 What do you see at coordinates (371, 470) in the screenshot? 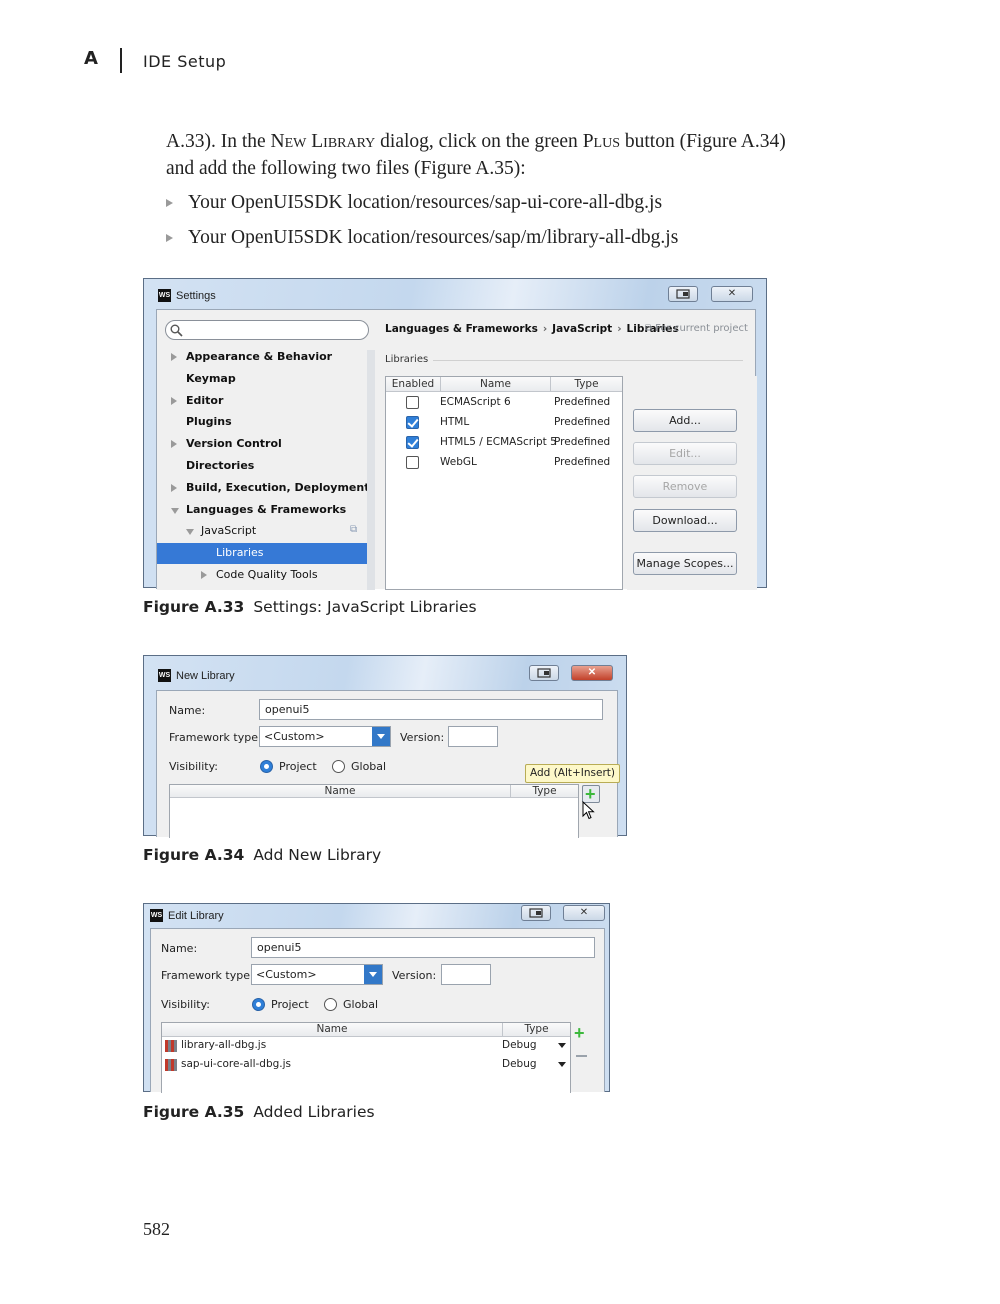
I see `tree-scrollbar` at bounding box center [371, 470].